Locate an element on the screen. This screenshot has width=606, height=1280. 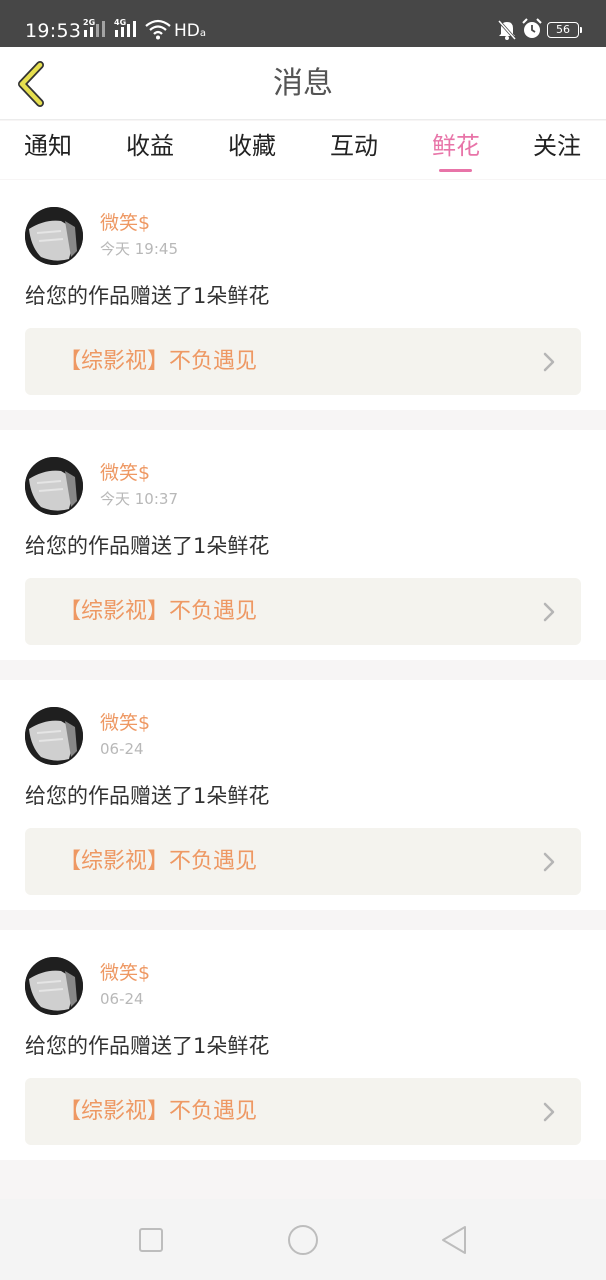
status-time: 19:53 is located at coordinates (53, 31).